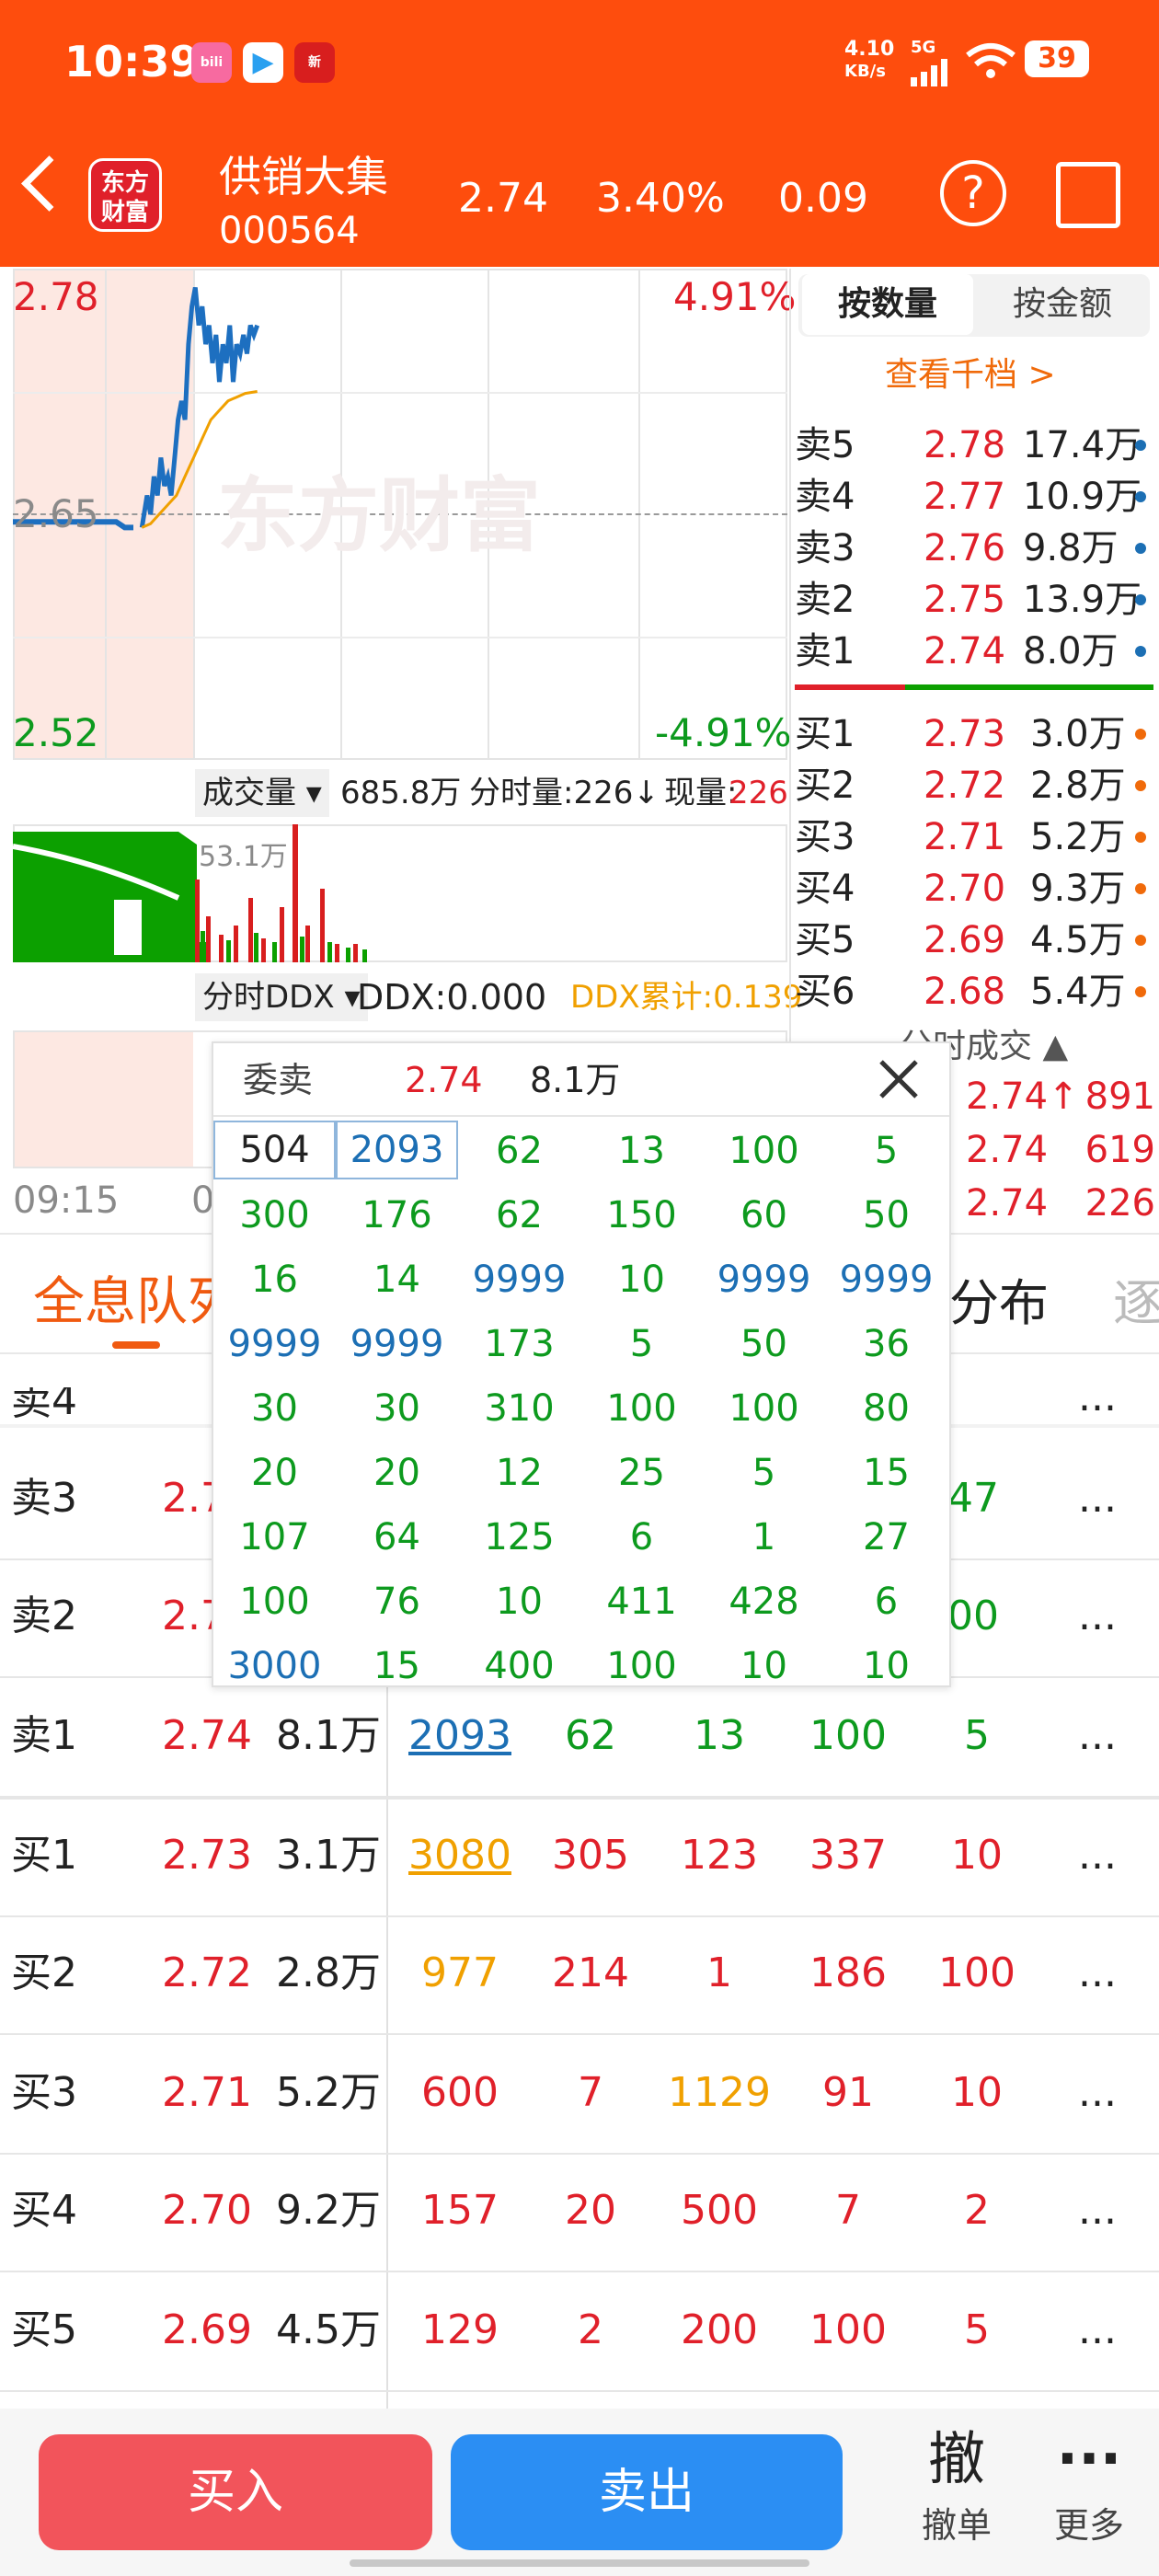  What do you see at coordinates (1136, 1298) in the screenshot?
I see `tab-tick: 逐` at bounding box center [1136, 1298].